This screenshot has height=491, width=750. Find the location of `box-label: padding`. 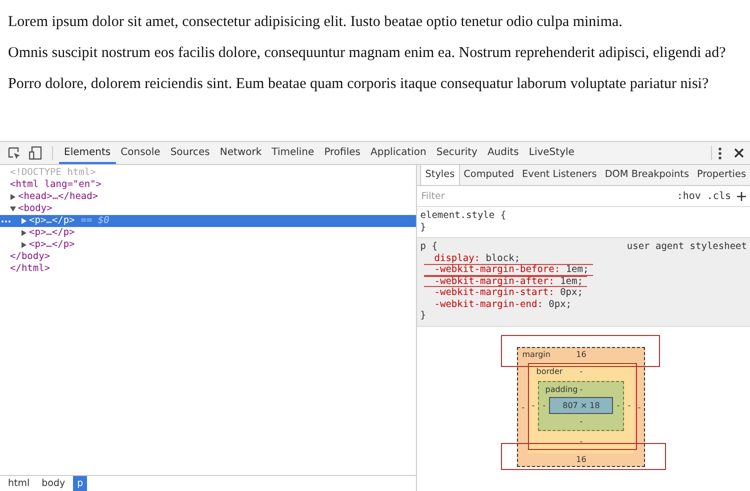

box-label: padding is located at coordinates (561, 389).